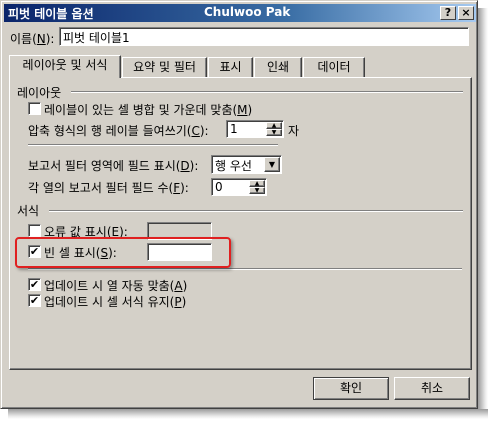 The image size is (493, 424). I want to click on layout-divider, so click(267, 92).